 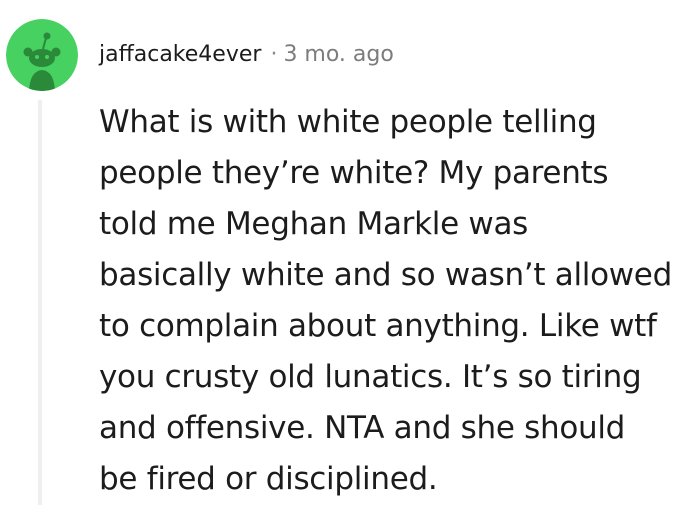 What do you see at coordinates (354, 173) in the screenshot?
I see `comment-body-line: people they’re white? My parents` at bounding box center [354, 173].